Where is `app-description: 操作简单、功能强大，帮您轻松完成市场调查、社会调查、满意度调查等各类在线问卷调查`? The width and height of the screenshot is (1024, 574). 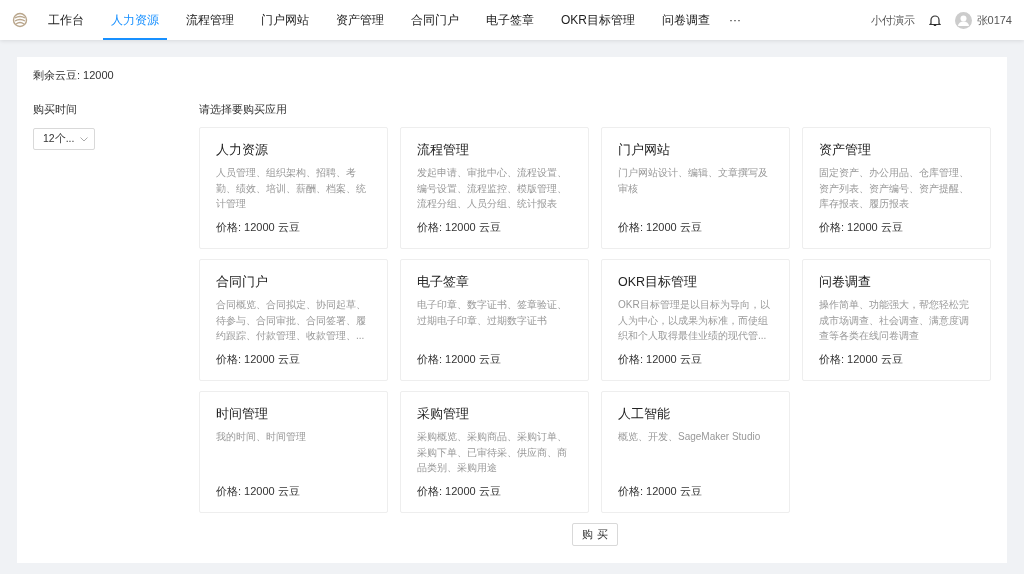 app-description: 操作简单、功能强大，帮您轻松完成市场调查、社会调查、满意度调查等各类在线问卷调查 is located at coordinates (894, 320).